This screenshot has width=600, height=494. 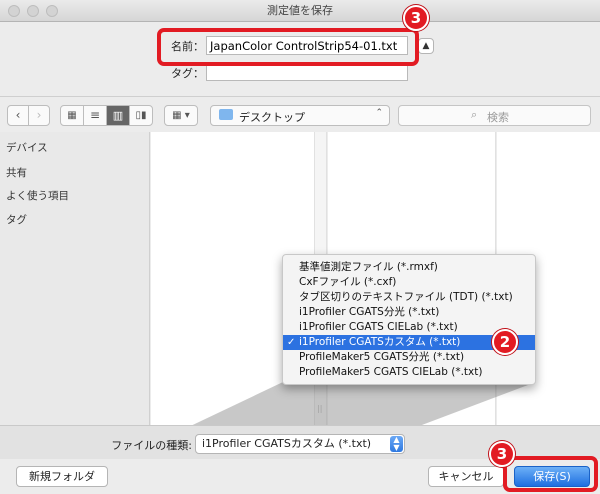 I want to click on updown-arrows-icon: ▲ ▼, so click(x=396, y=444).